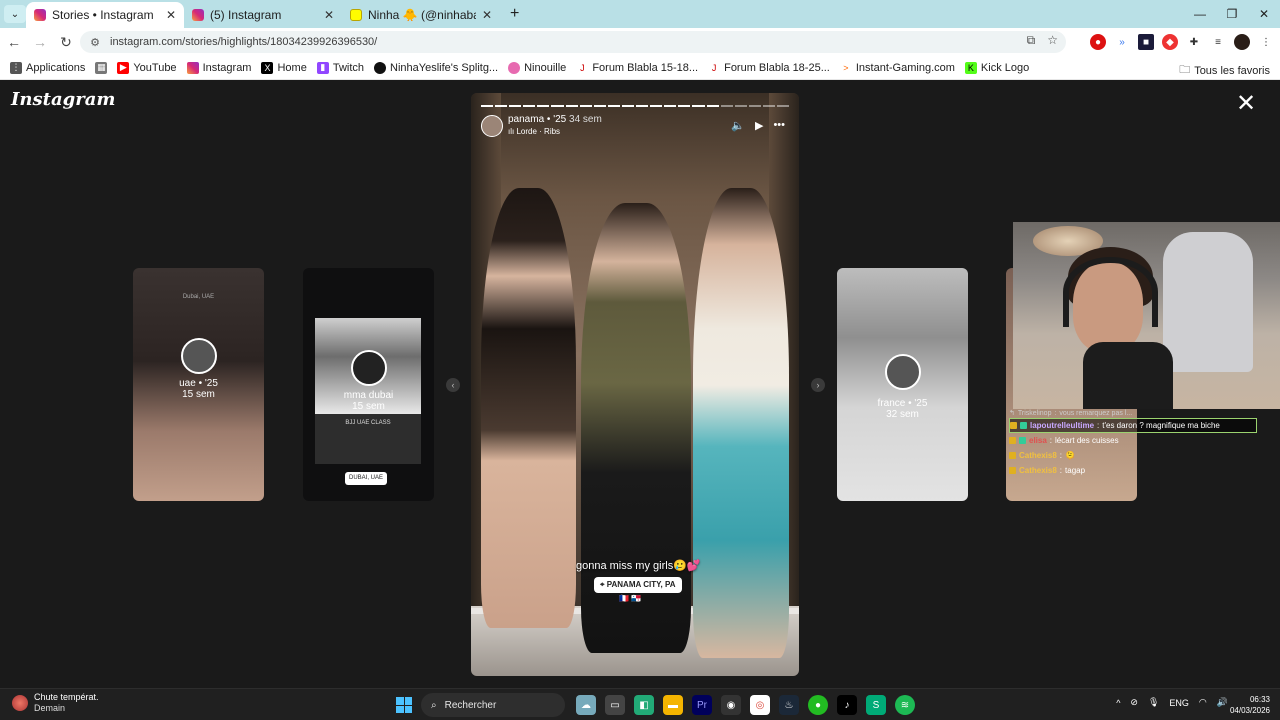 Image resolution: width=1280 pixels, height=720 pixels. I want to click on task-view-icon: ▭, so click(615, 705).